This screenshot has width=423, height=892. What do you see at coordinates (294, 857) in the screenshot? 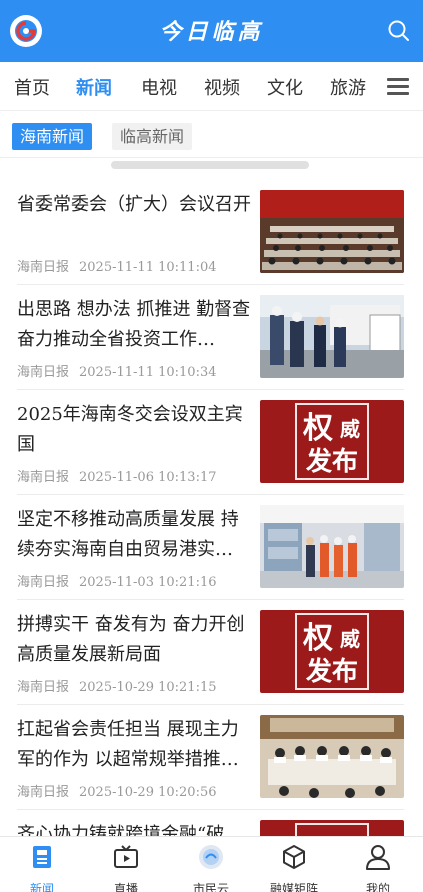
I see `cube-icon` at bounding box center [294, 857].